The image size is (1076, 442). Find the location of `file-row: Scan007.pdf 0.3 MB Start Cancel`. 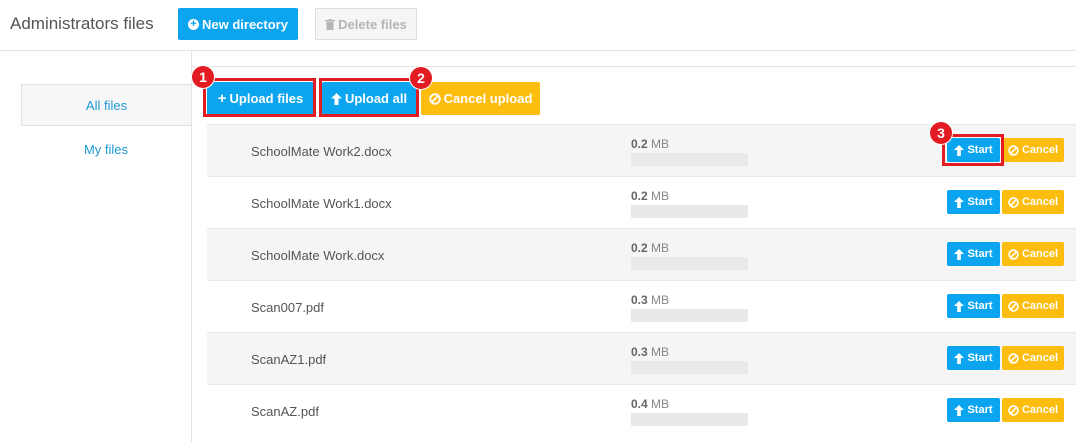

file-row: Scan007.pdf 0.3 MB Start Cancel is located at coordinates (641, 306).